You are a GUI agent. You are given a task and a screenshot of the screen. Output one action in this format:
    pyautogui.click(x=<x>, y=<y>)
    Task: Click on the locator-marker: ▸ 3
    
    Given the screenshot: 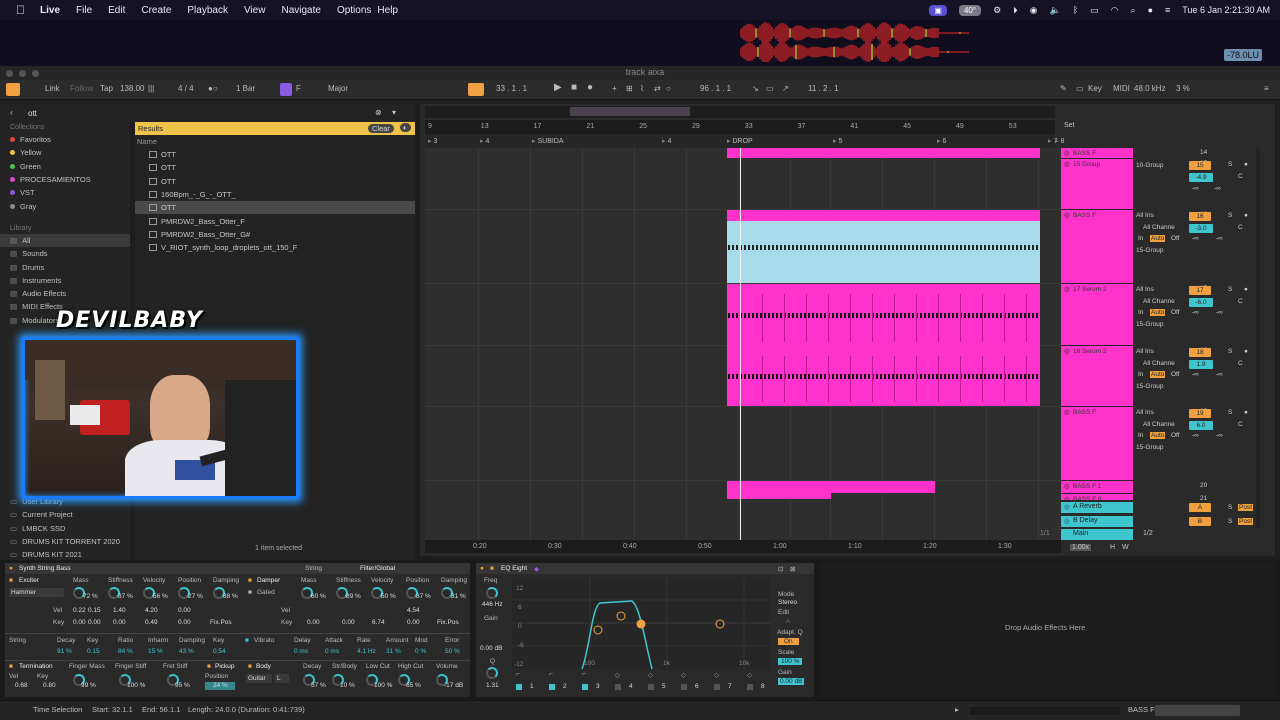 What is the action you would take?
    pyautogui.click(x=432, y=141)
    